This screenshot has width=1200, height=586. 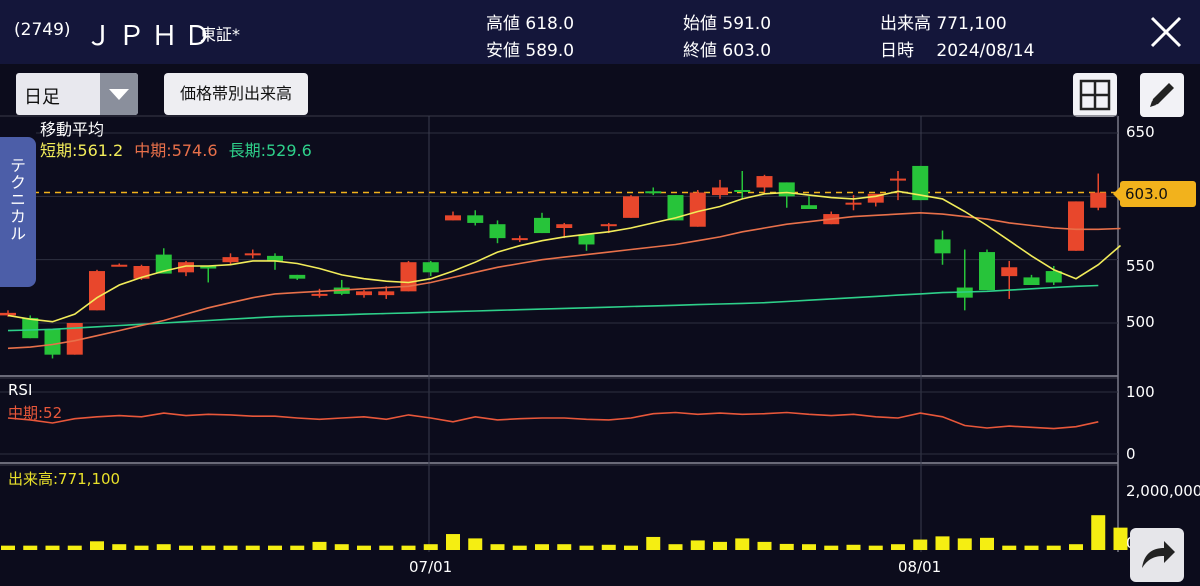 What do you see at coordinates (553, 308) in the screenshot?
I see `ma-long-line` at bounding box center [553, 308].